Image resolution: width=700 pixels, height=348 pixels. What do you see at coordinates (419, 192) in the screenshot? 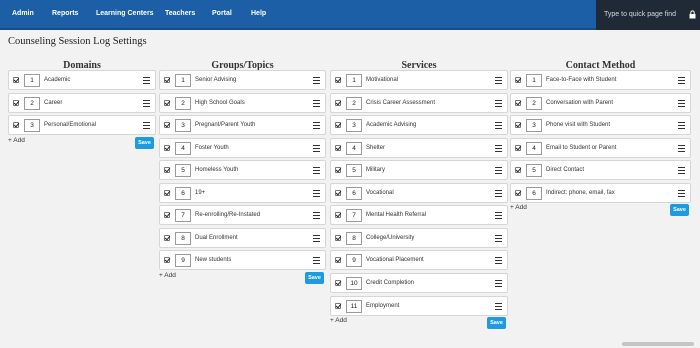
I see `services-row: 6 Vocational` at bounding box center [419, 192].